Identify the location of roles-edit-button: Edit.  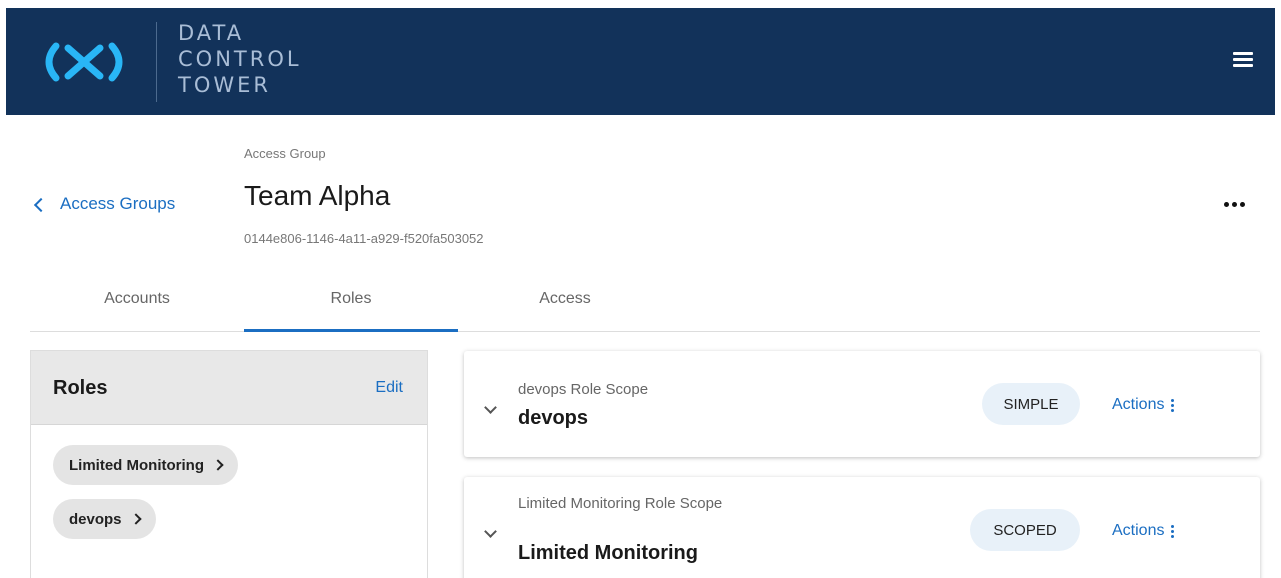
(389, 388).